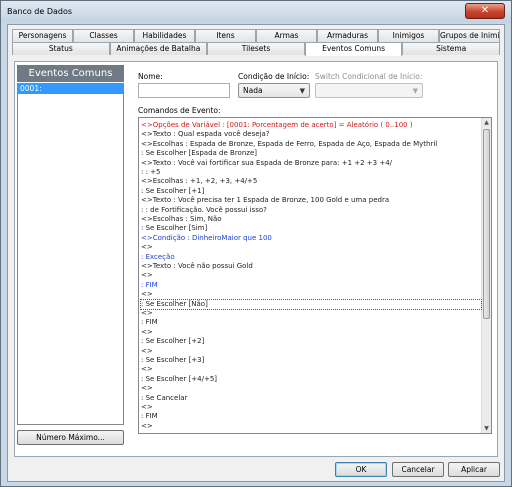  I want to click on event-command-line: : Exceção, so click(158, 257).